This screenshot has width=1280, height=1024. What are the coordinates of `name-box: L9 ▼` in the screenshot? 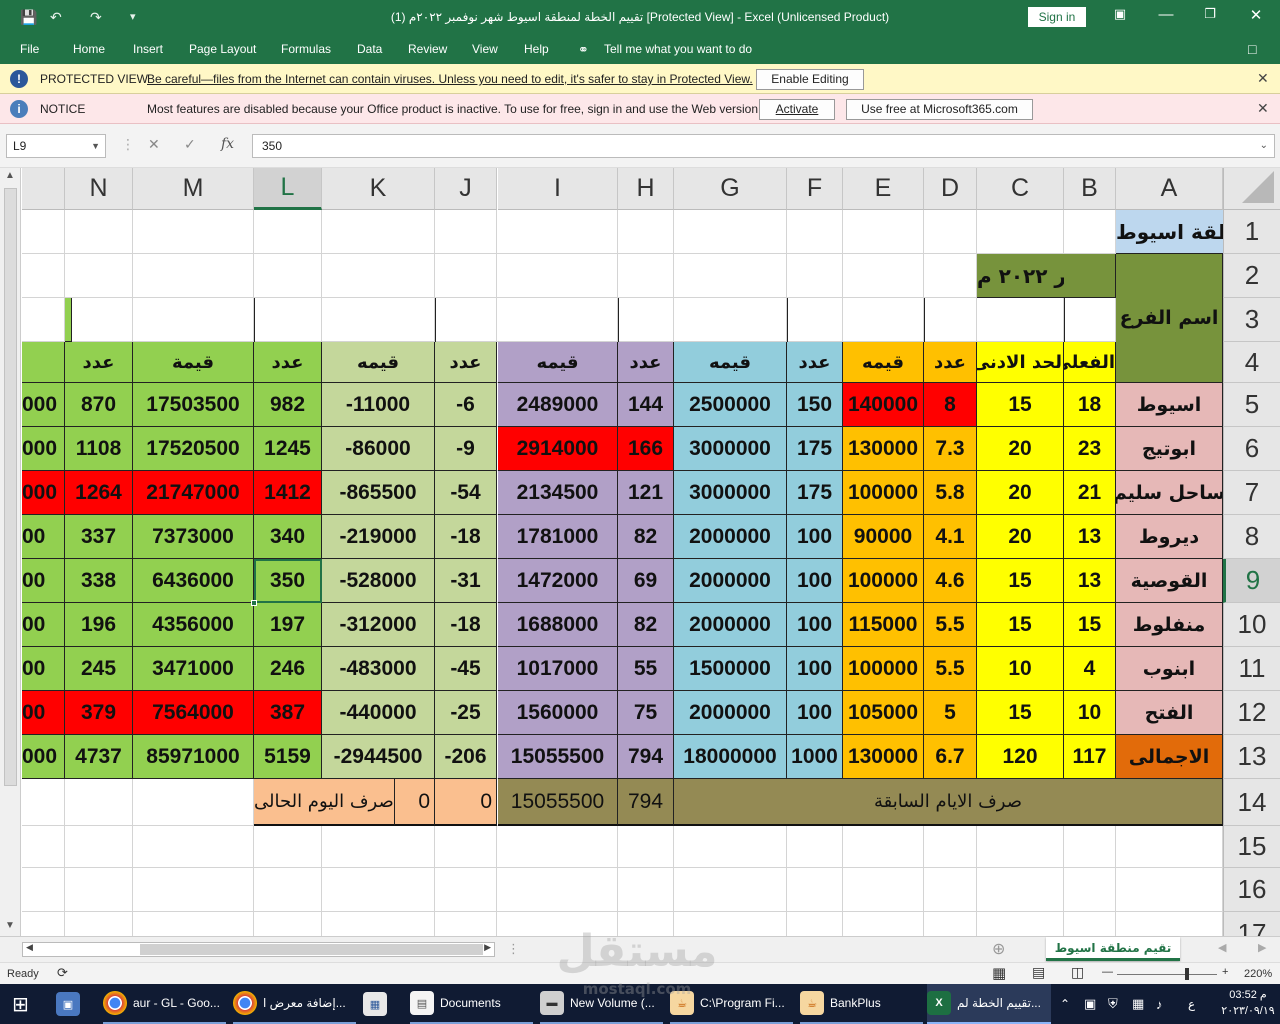 It's located at (56, 146).